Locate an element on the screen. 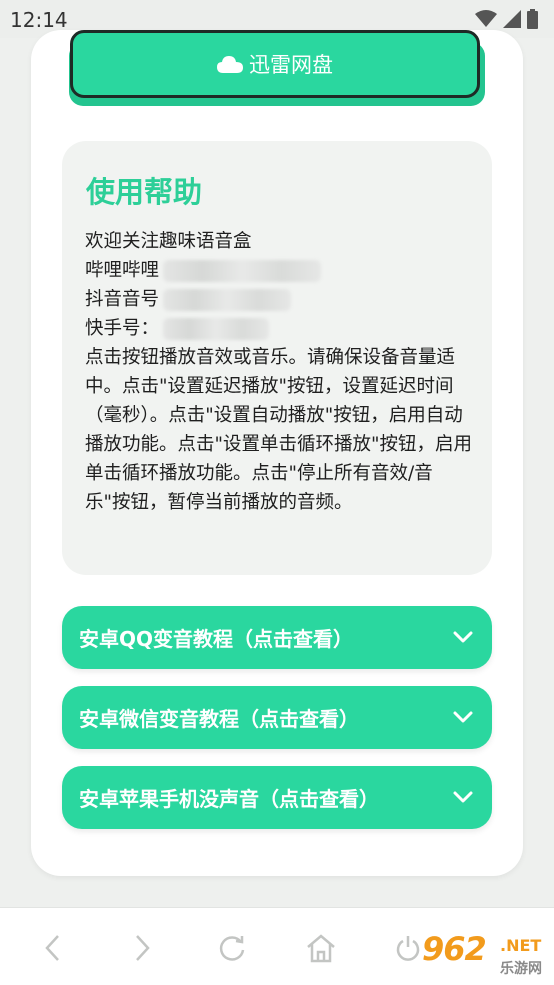 The width and height of the screenshot is (554, 985). home-button is located at coordinates (321, 948).